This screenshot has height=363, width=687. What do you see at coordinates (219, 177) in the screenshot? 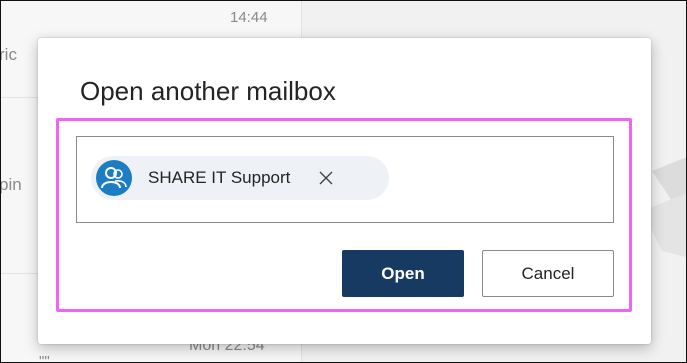
I see `mailbox-chip-label: SHARE IT Support` at bounding box center [219, 177].